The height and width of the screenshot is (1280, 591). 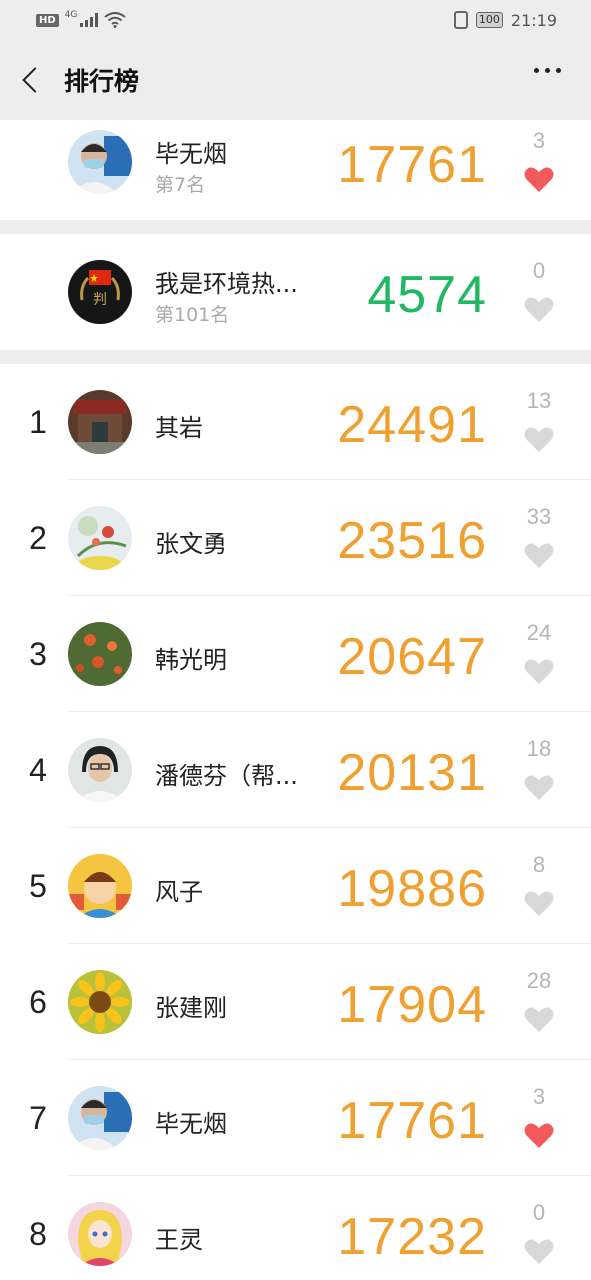 What do you see at coordinates (180, 185) in the screenshot?
I see `my-rank-text: 第7名` at bounding box center [180, 185].